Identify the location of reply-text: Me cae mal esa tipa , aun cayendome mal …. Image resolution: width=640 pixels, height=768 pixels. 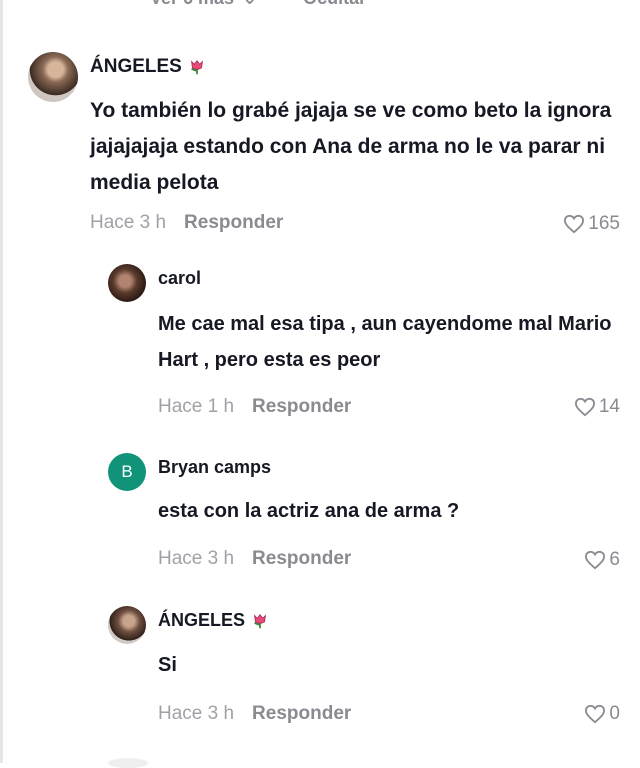
(385, 342).